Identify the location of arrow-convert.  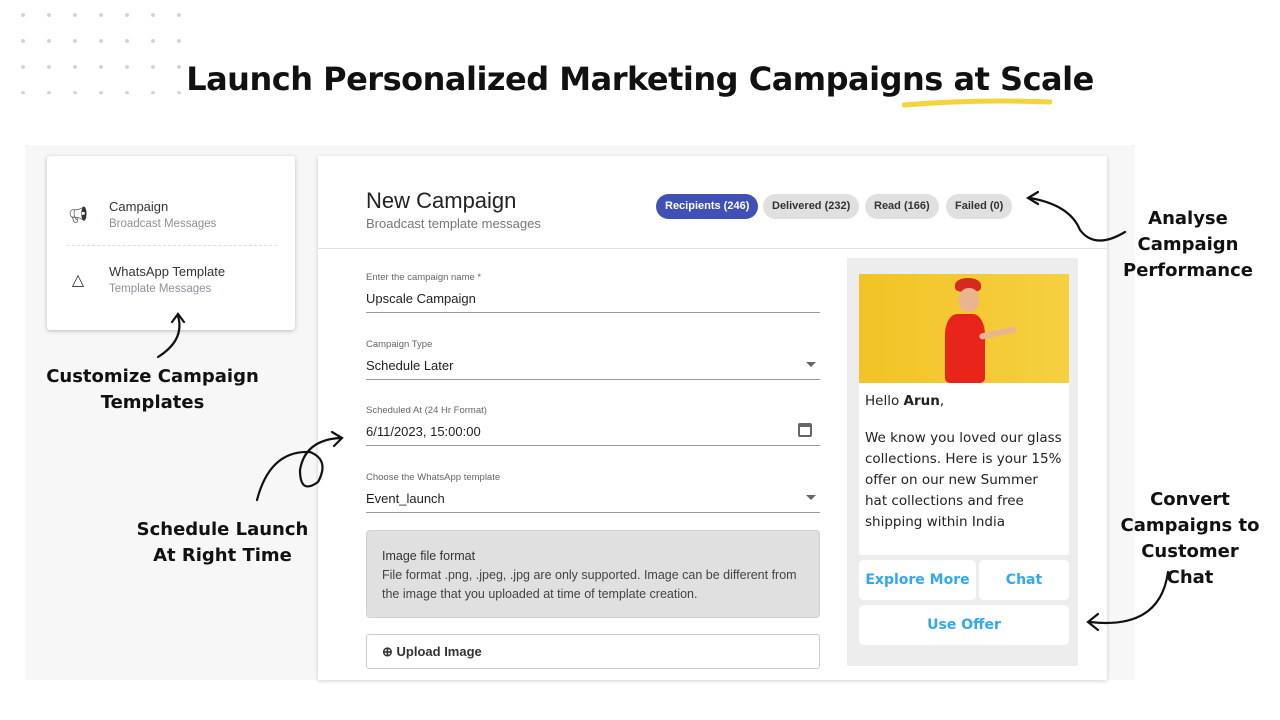
(1128, 601).